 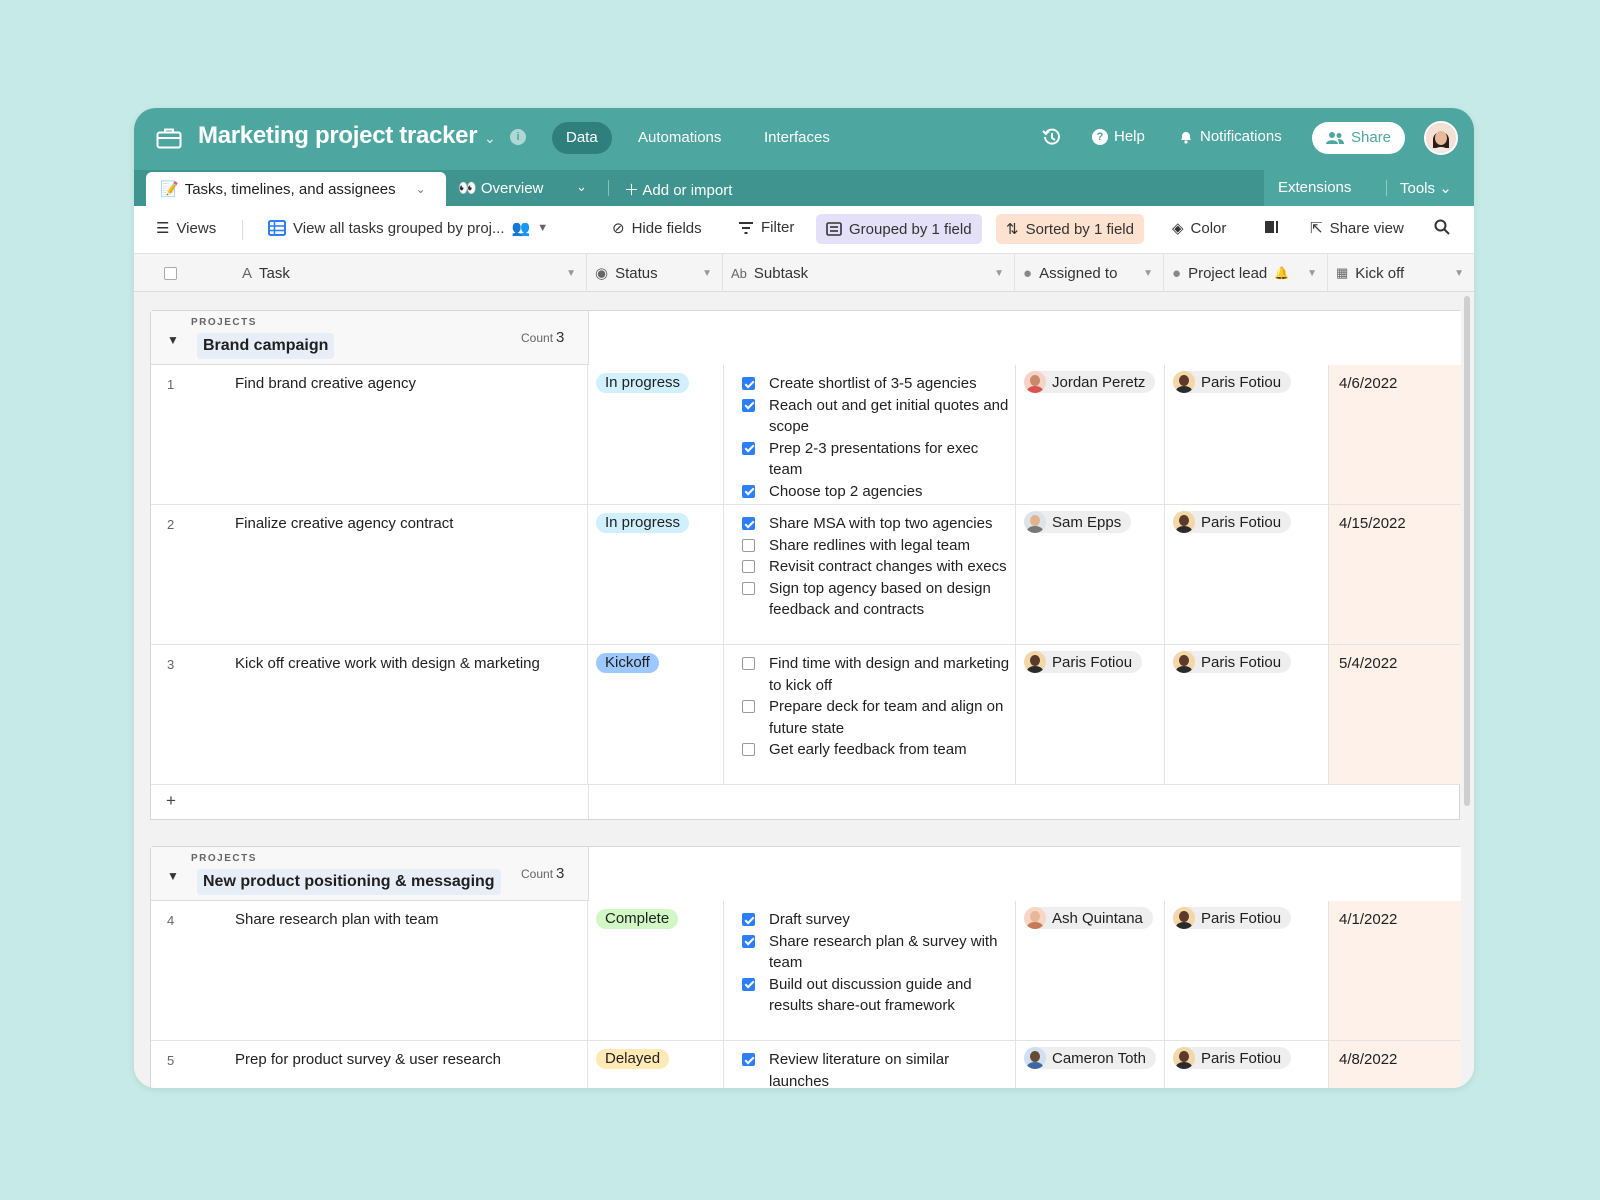 I want to click on assignee-chip: Ash Quintana, so click(x=1088, y=918).